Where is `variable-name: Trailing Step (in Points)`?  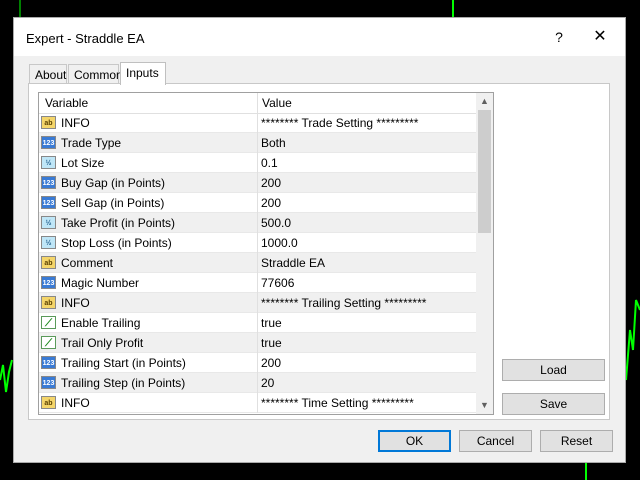 variable-name: Trailing Step (in Points) is located at coordinates (123, 383).